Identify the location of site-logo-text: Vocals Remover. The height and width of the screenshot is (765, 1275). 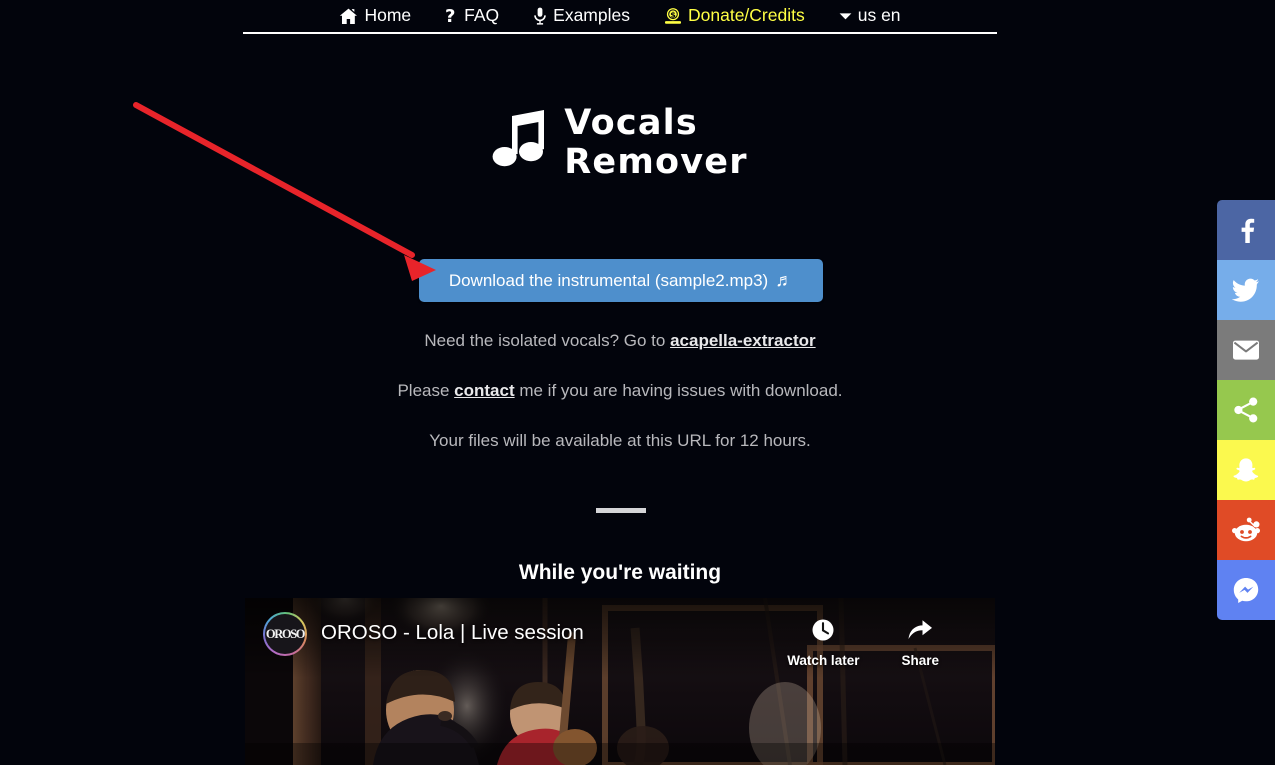
(656, 143).